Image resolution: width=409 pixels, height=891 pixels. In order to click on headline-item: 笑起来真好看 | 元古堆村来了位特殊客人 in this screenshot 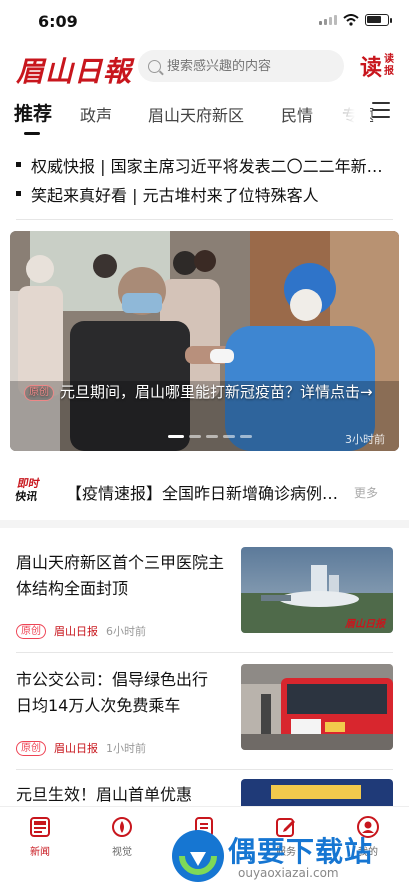, I will do `click(206, 193)`.